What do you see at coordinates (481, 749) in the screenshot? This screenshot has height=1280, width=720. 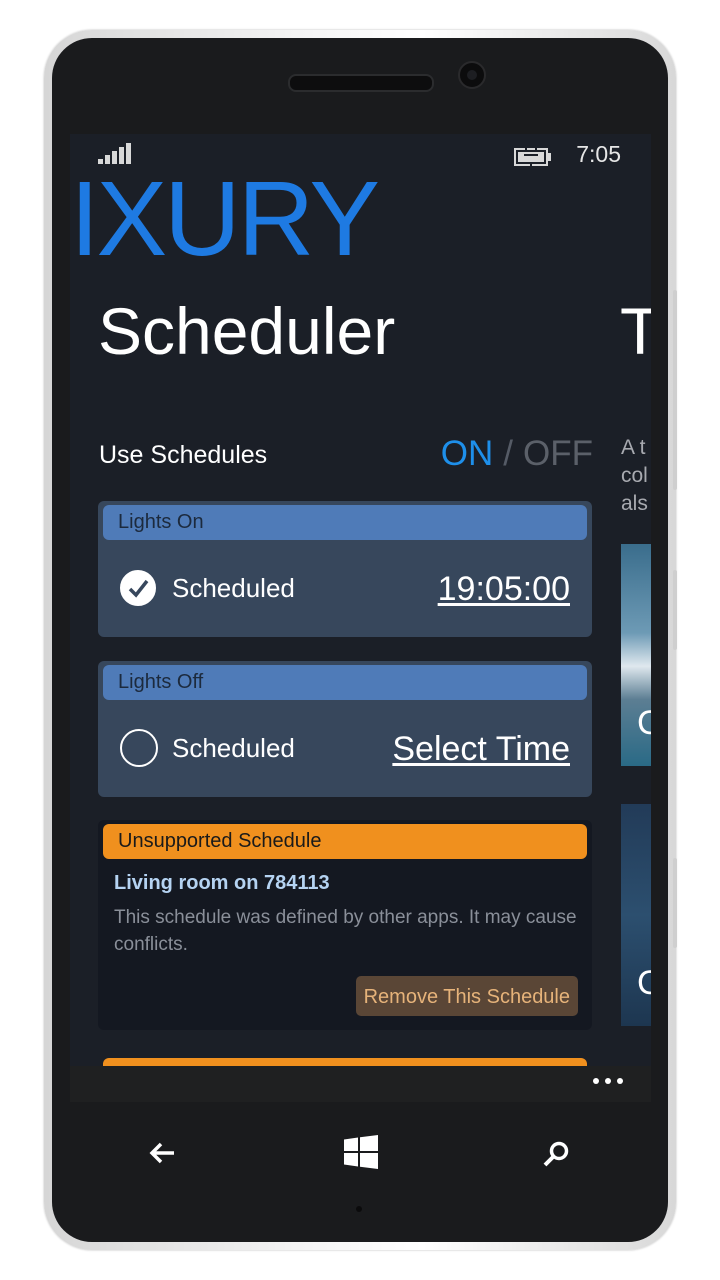 I see `select-time-link: Select Time` at bounding box center [481, 749].